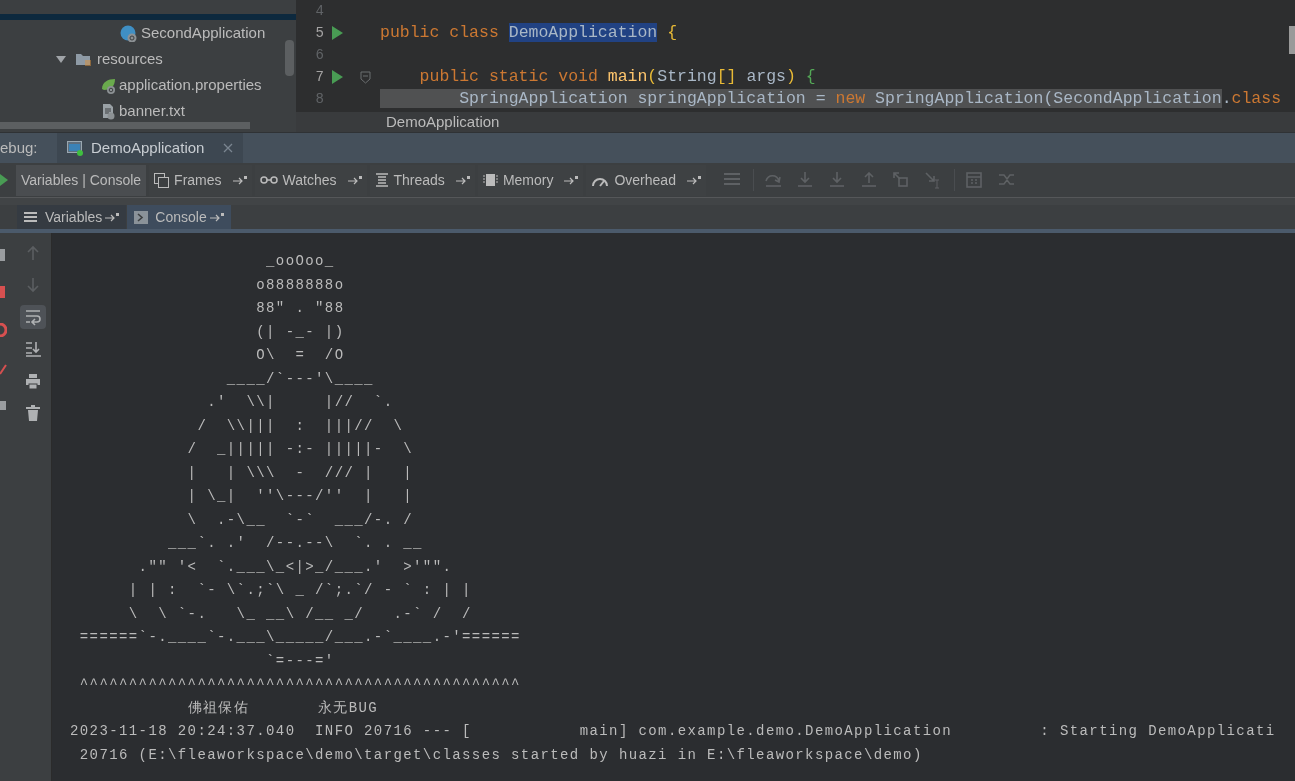 The width and height of the screenshot is (1295, 781). I want to click on expand-arrow-icon, so click(61, 59).